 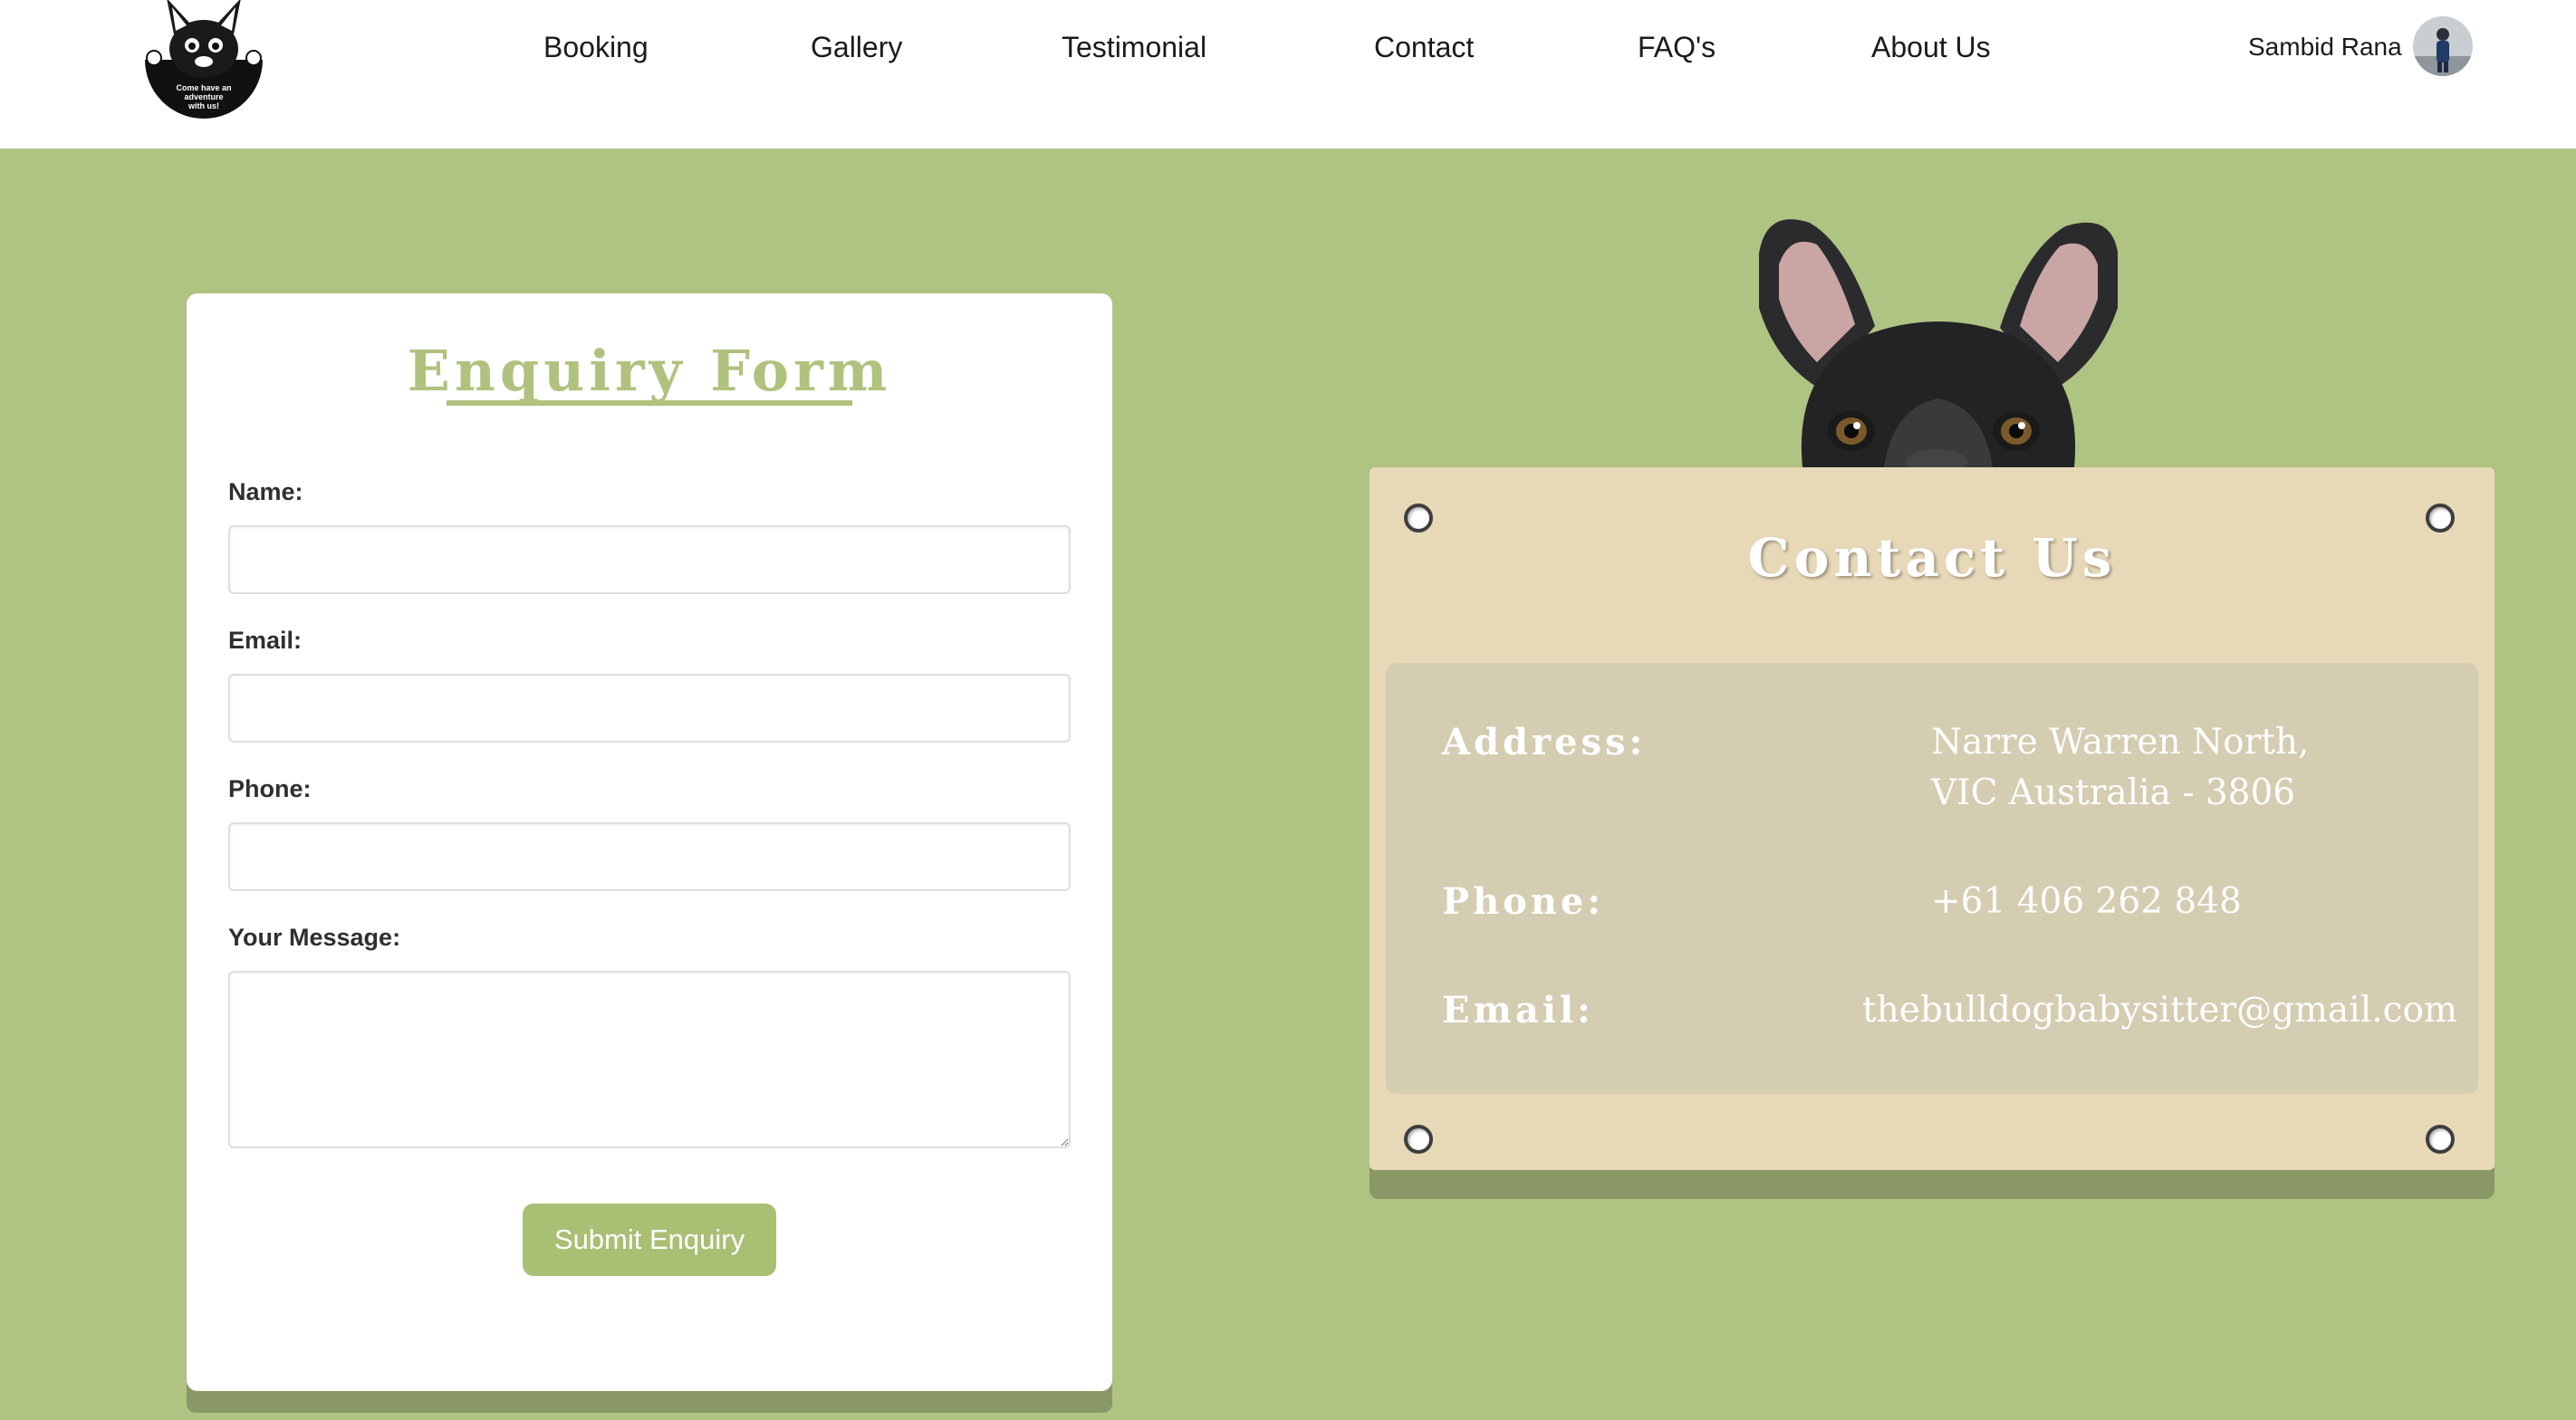 I want to click on phone-value: +61 406 262 848, so click(x=2086, y=902).